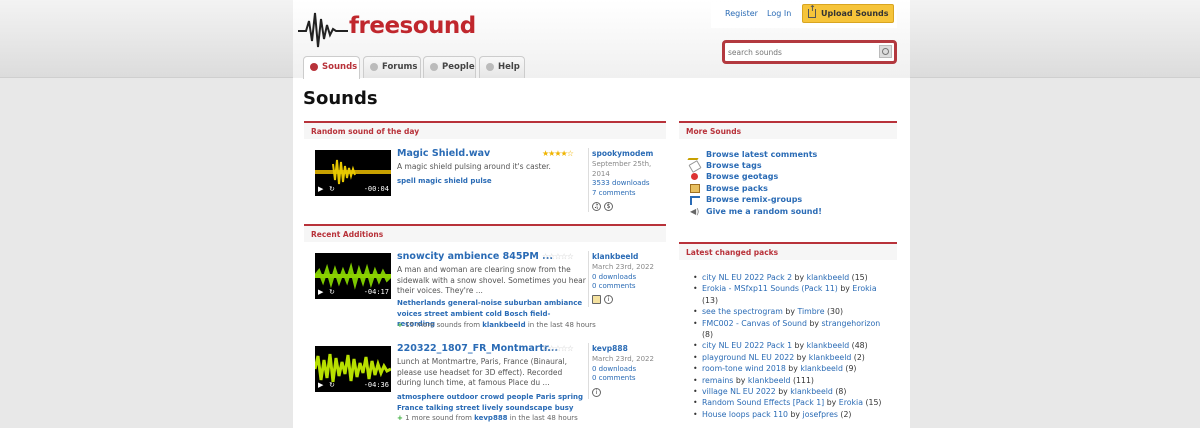 This screenshot has width=1200, height=428. I want to click on pack-link: FMC002 - Canvas of Sound, so click(754, 323).